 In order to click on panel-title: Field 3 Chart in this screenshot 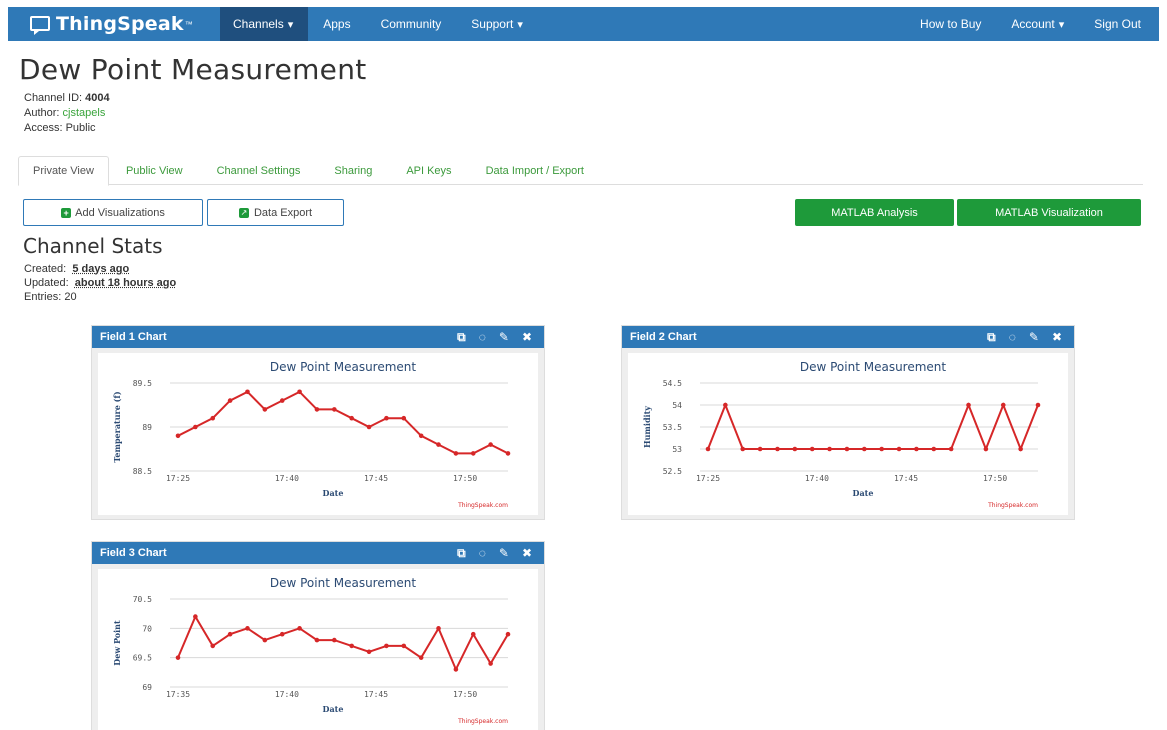, I will do `click(133, 553)`.